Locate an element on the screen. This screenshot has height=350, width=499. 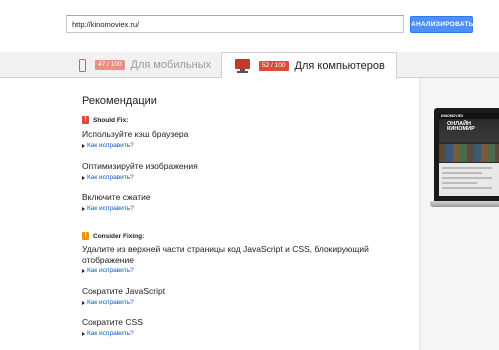
preview-logo: KINOMOVIEX is located at coordinates (452, 116).